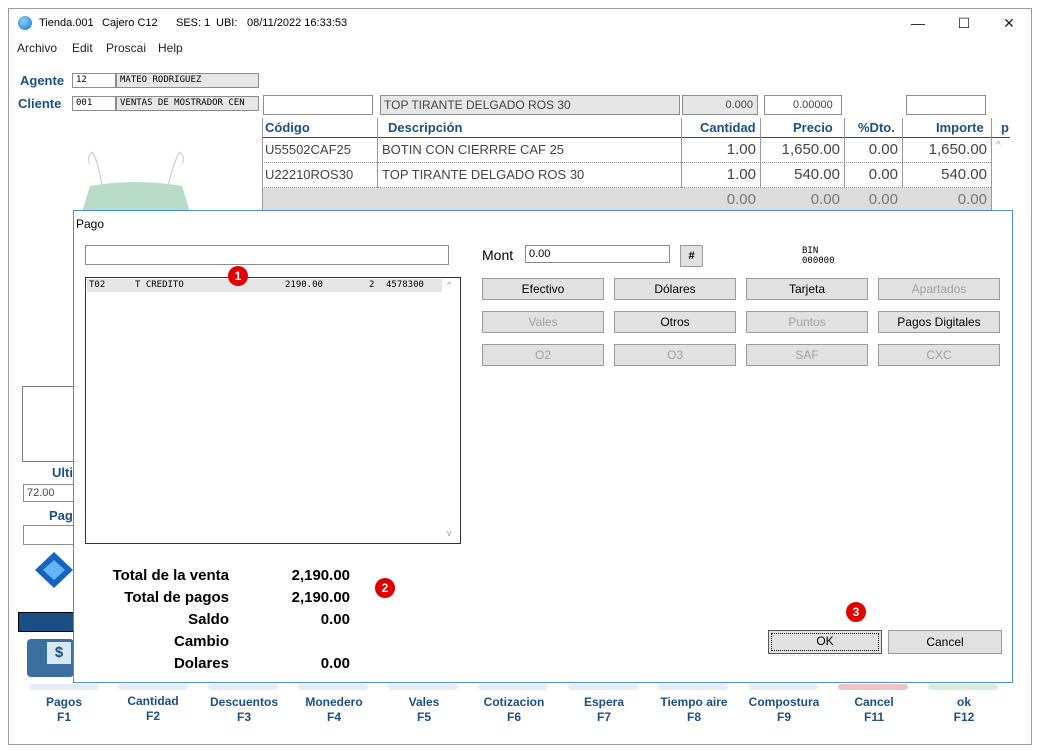  Describe the element at coordinates (320, 575) in the screenshot. I see `total-venta-value: 2,190.00` at that location.